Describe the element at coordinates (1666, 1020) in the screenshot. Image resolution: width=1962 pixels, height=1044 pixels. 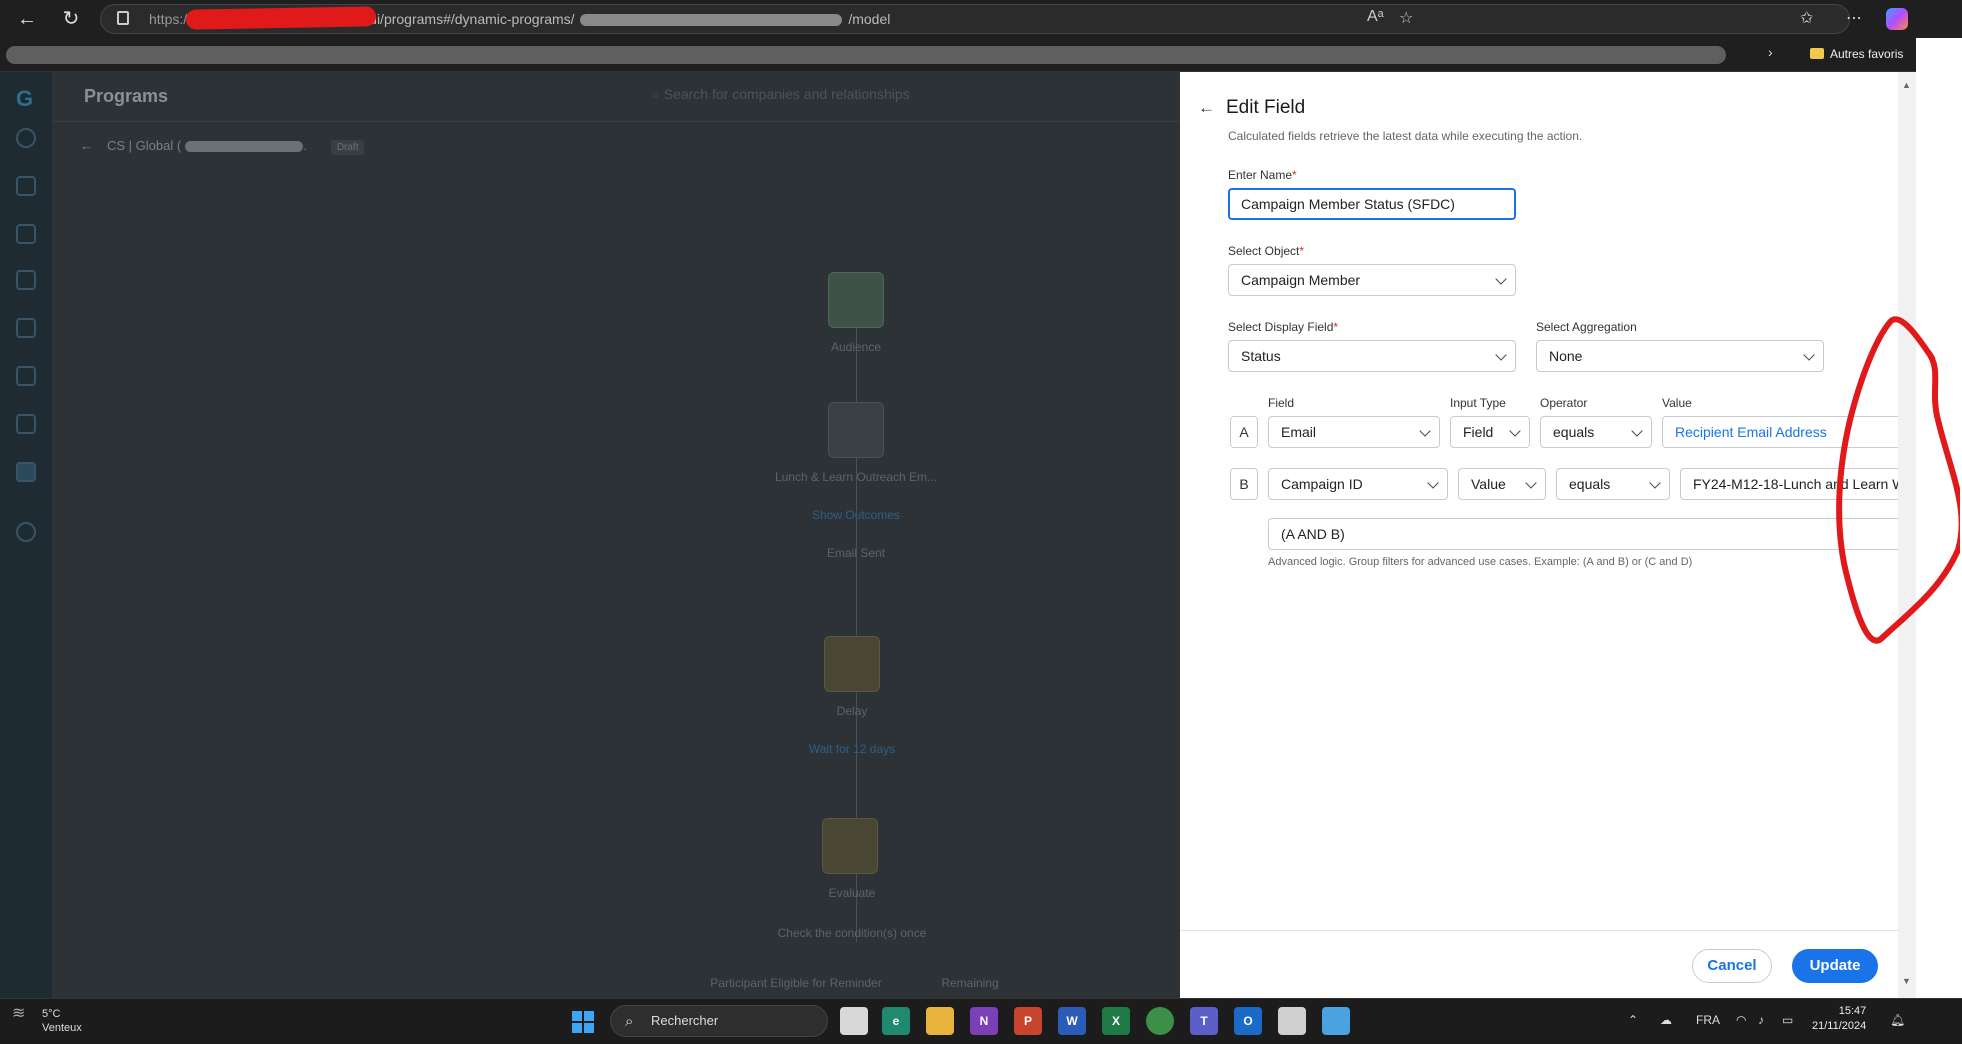
I see `onedrive-icon: ☁` at that location.